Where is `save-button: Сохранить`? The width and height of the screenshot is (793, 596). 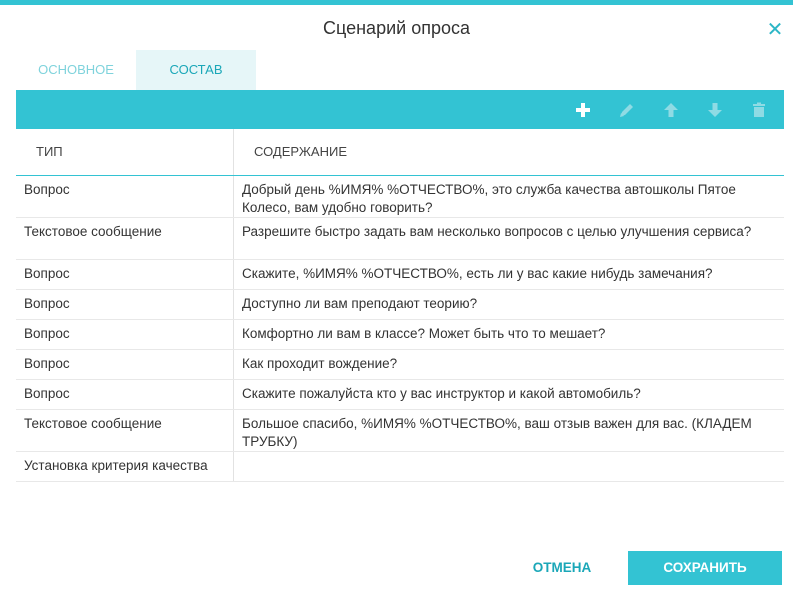 save-button: Сохранить is located at coordinates (705, 568).